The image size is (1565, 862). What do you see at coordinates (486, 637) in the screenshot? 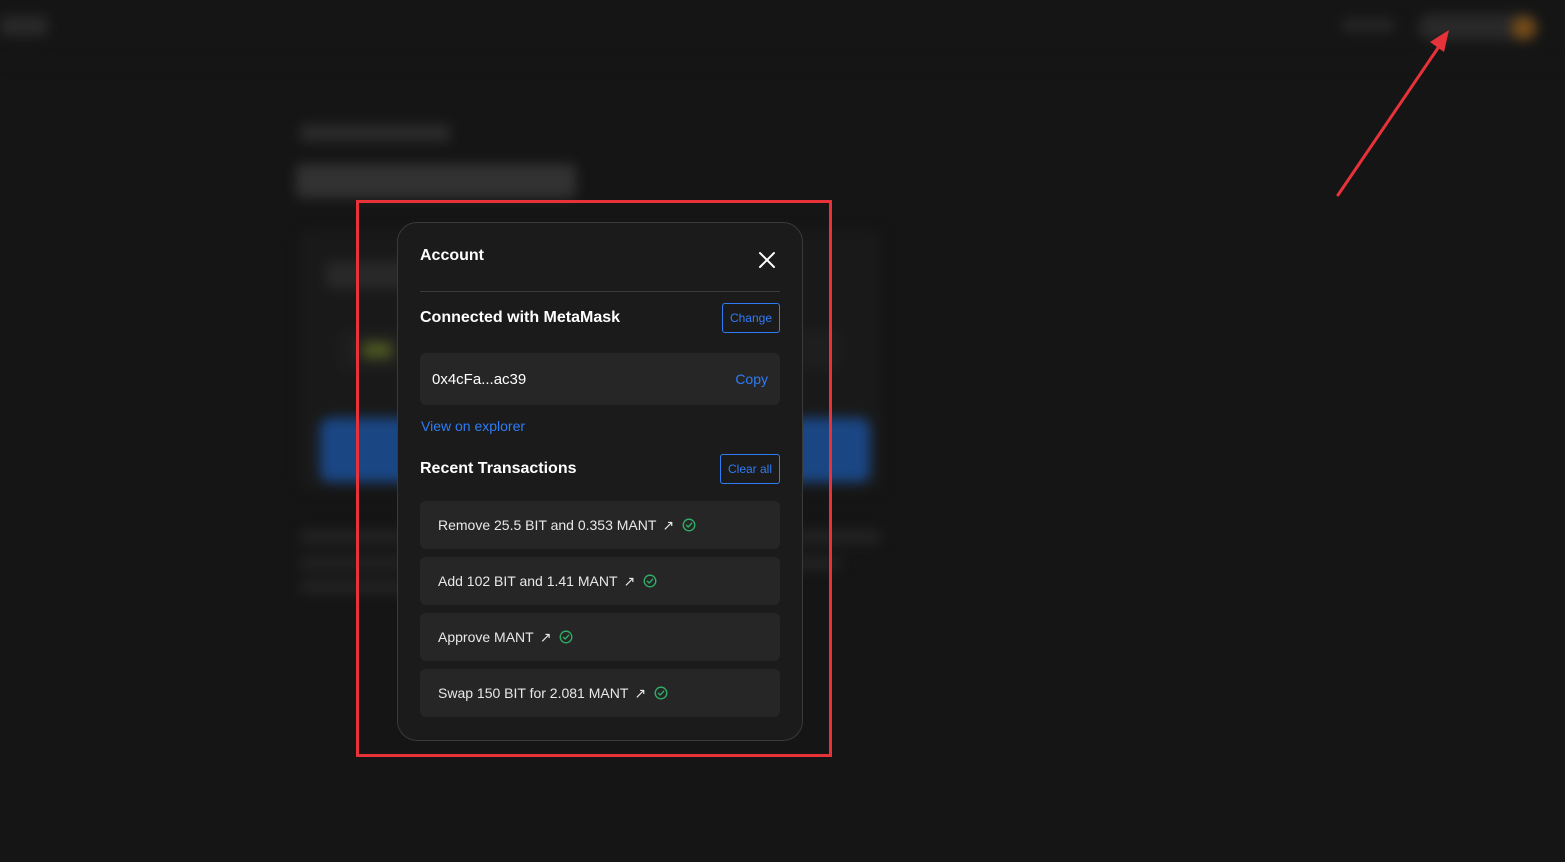
I see `transaction-label: Approve MANT` at bounding box center [486, 637].